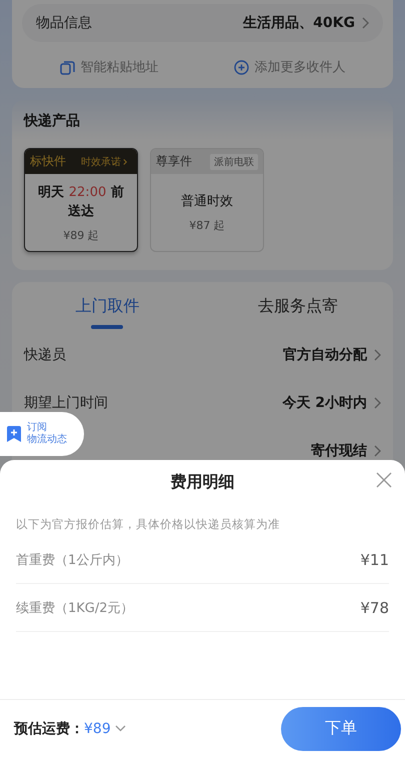 The height and width of the screenshot is (763, 405). What do you see at coordinates (120, 728) in the screenshot?
I see `chevron-down-icon` at bounding box center [120, 728].